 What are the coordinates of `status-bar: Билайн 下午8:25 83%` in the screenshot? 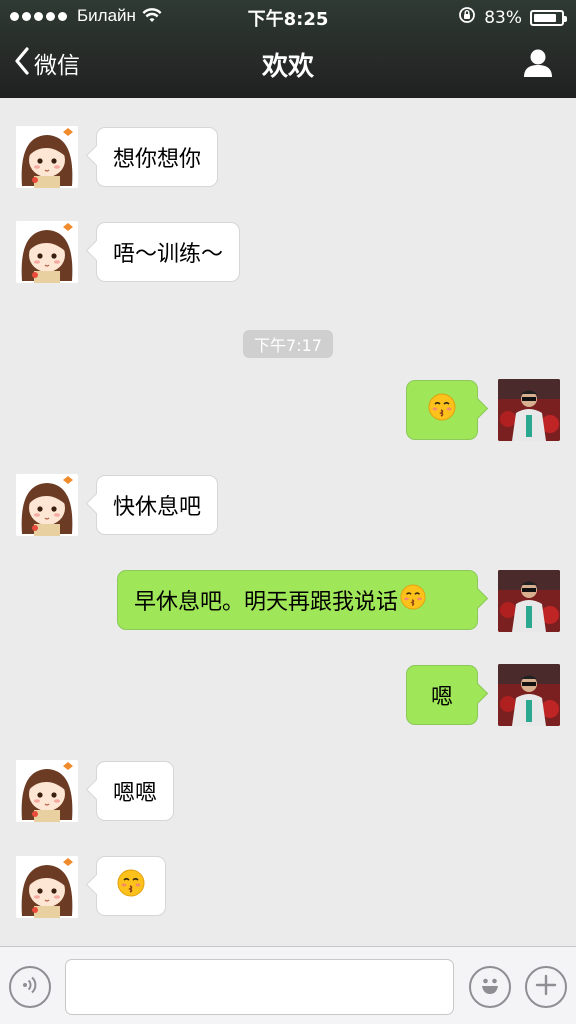 It's located at (288, 16).